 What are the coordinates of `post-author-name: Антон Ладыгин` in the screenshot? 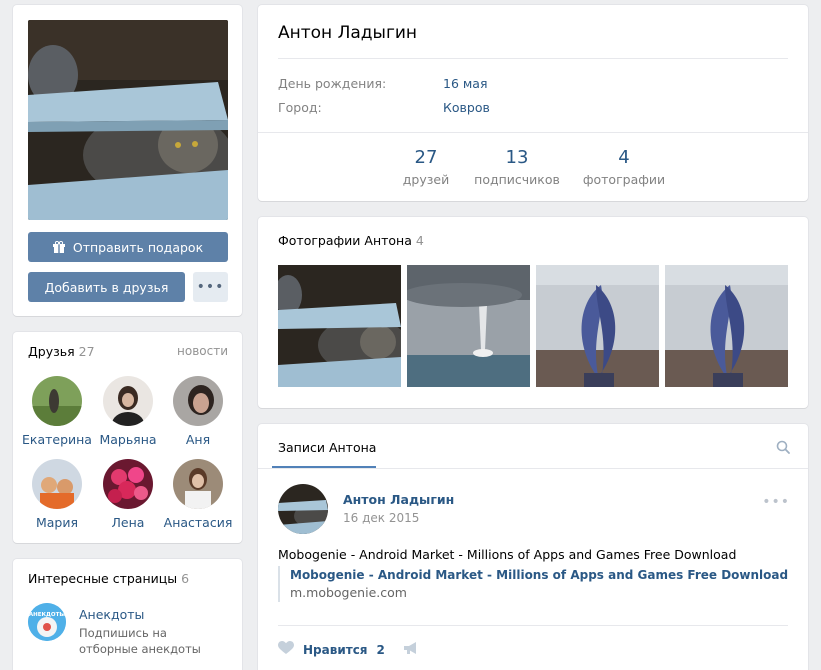 It's located at (398, 499).